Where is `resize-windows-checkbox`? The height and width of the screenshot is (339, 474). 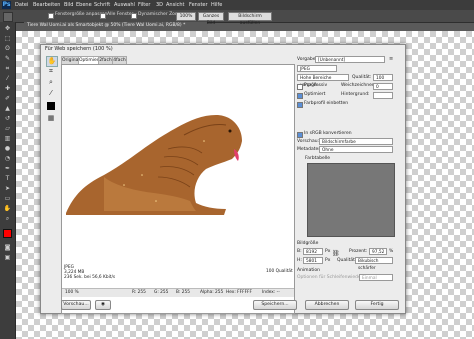
resize-windows-checkbox is located at coordinates (51, 16).